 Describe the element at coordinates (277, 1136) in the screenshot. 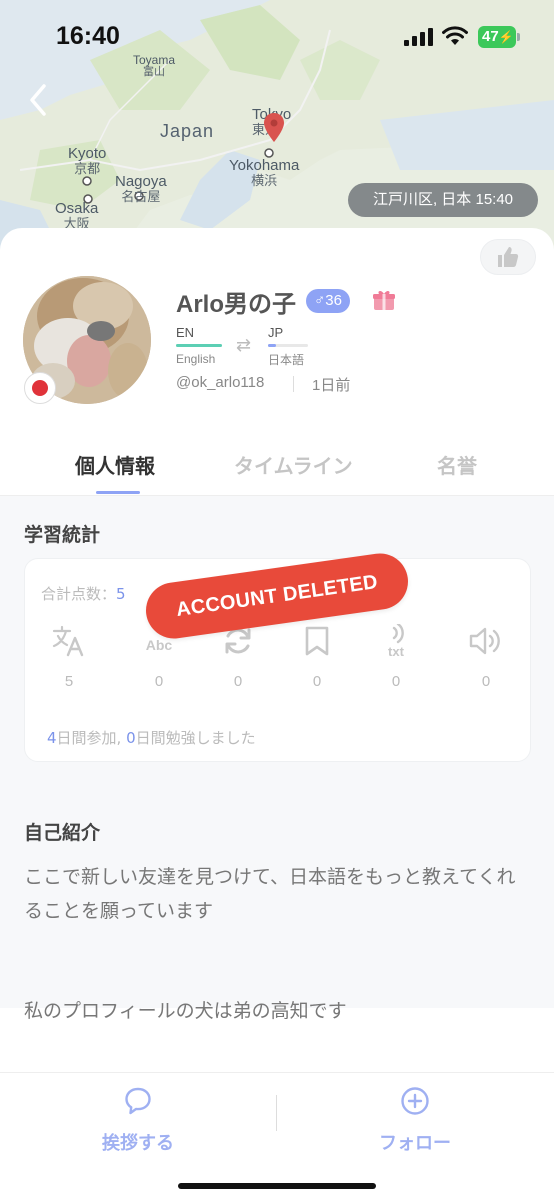

I see `bottom-action-bar: 挨拶する フォロー` at that location.